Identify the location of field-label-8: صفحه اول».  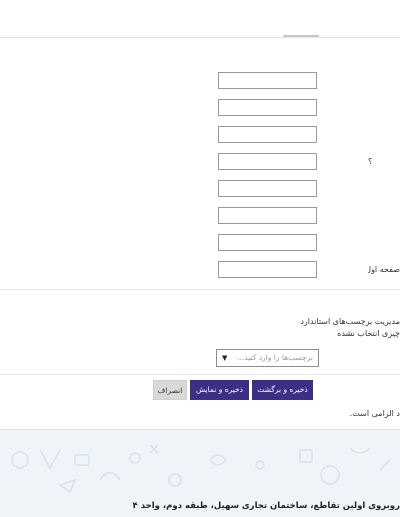
(384, 269).